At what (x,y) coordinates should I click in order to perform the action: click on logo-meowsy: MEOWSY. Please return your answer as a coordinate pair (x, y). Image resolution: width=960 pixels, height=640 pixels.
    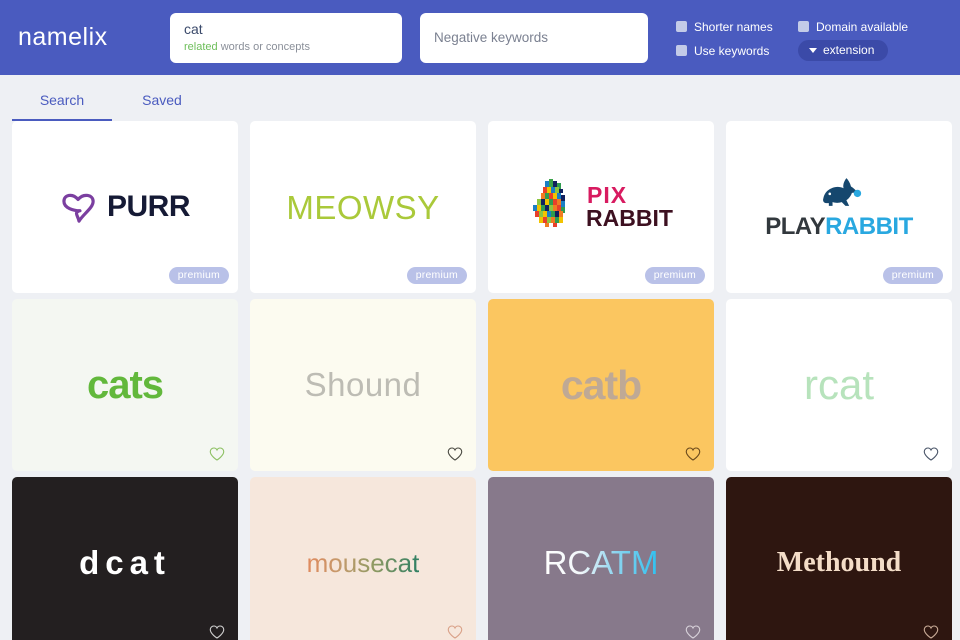
    Looking at the image, I should click on (362, 207).